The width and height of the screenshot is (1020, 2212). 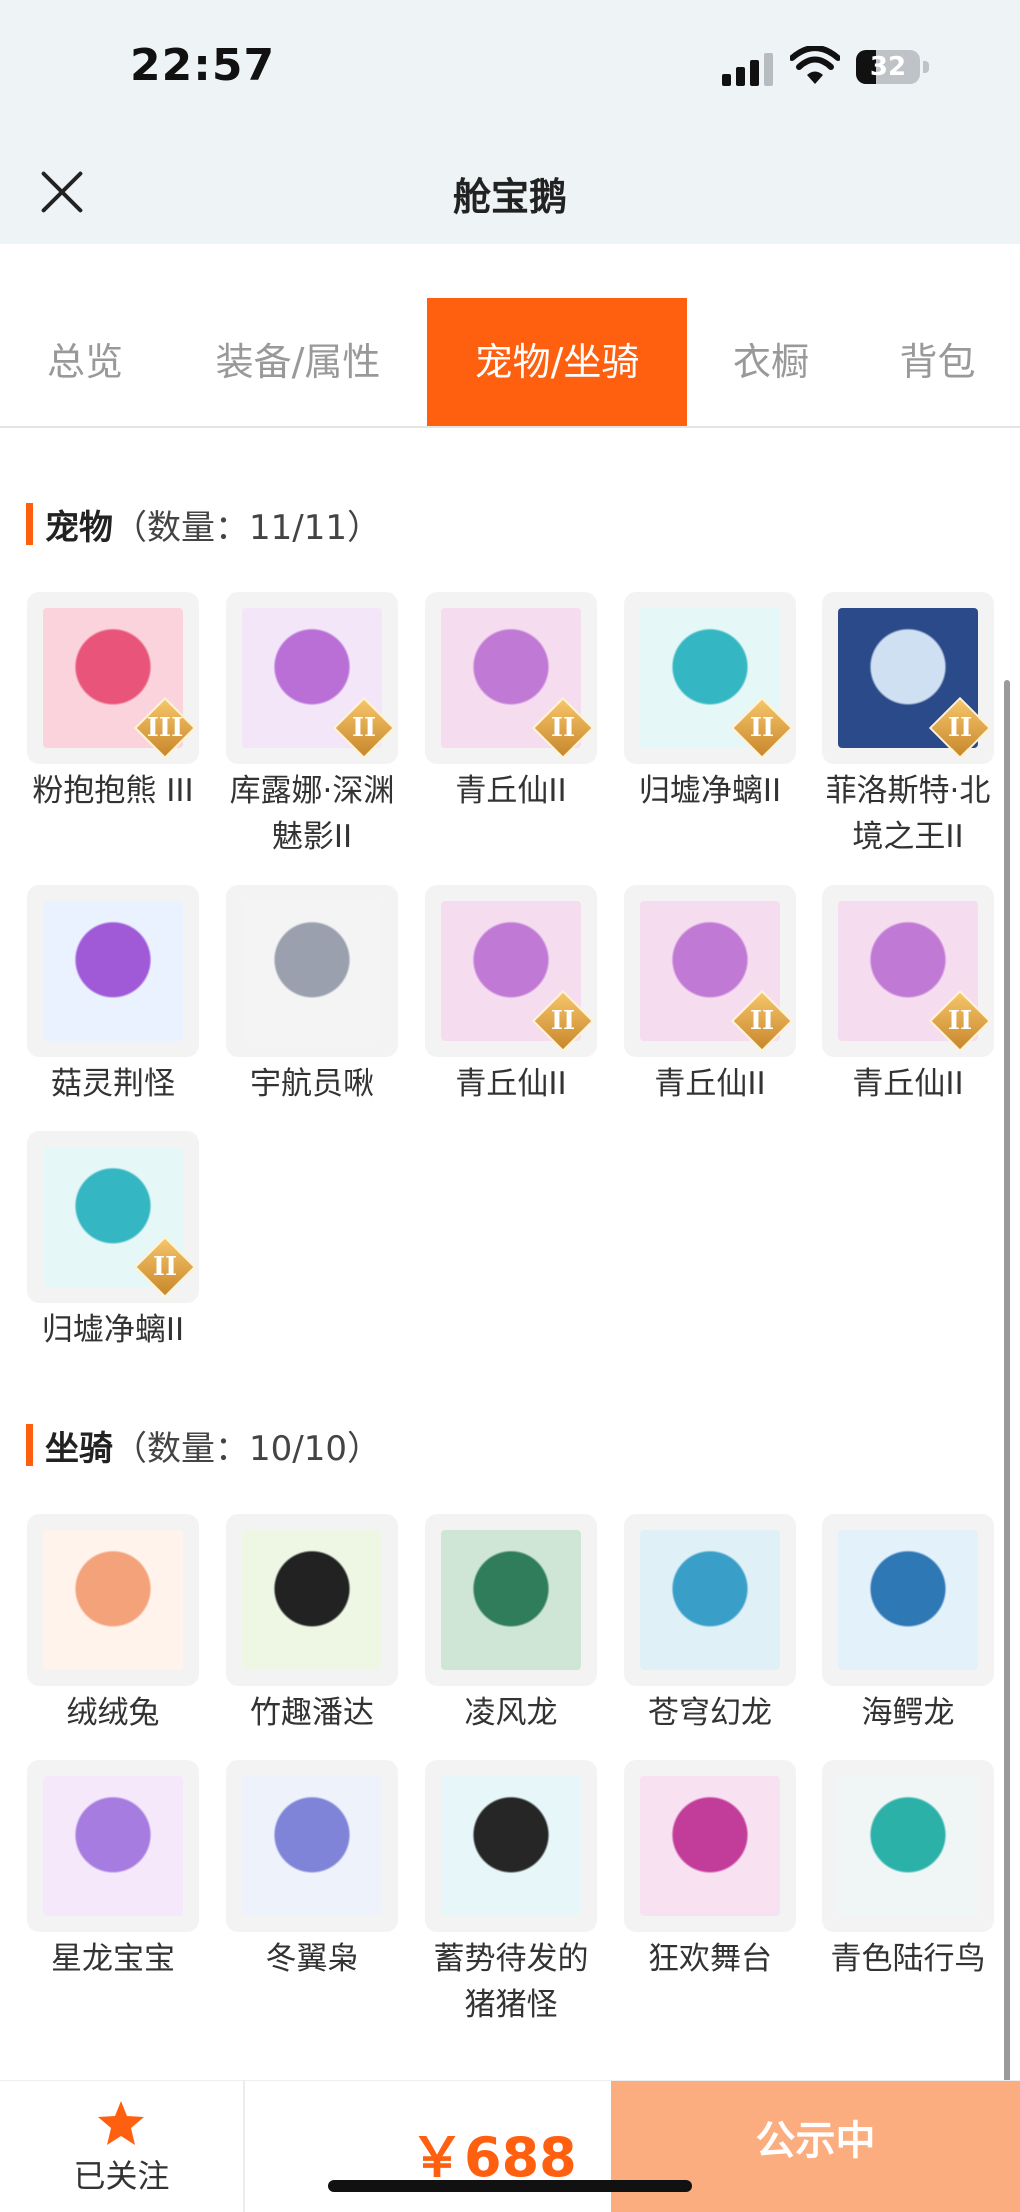 I want to click on pet-item: II 菲洛斯特·北境之王II, so click(x=908, y=726).